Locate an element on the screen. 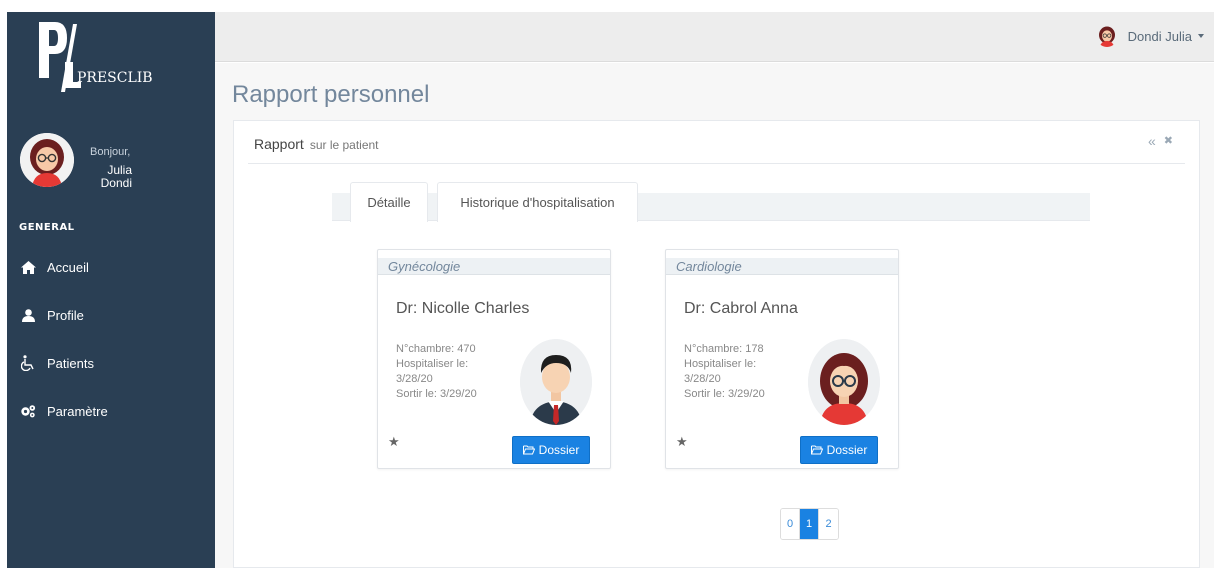 This screenshot has height=568, width=1214. page-link-0: 0 is located at coordinates (790, 524).